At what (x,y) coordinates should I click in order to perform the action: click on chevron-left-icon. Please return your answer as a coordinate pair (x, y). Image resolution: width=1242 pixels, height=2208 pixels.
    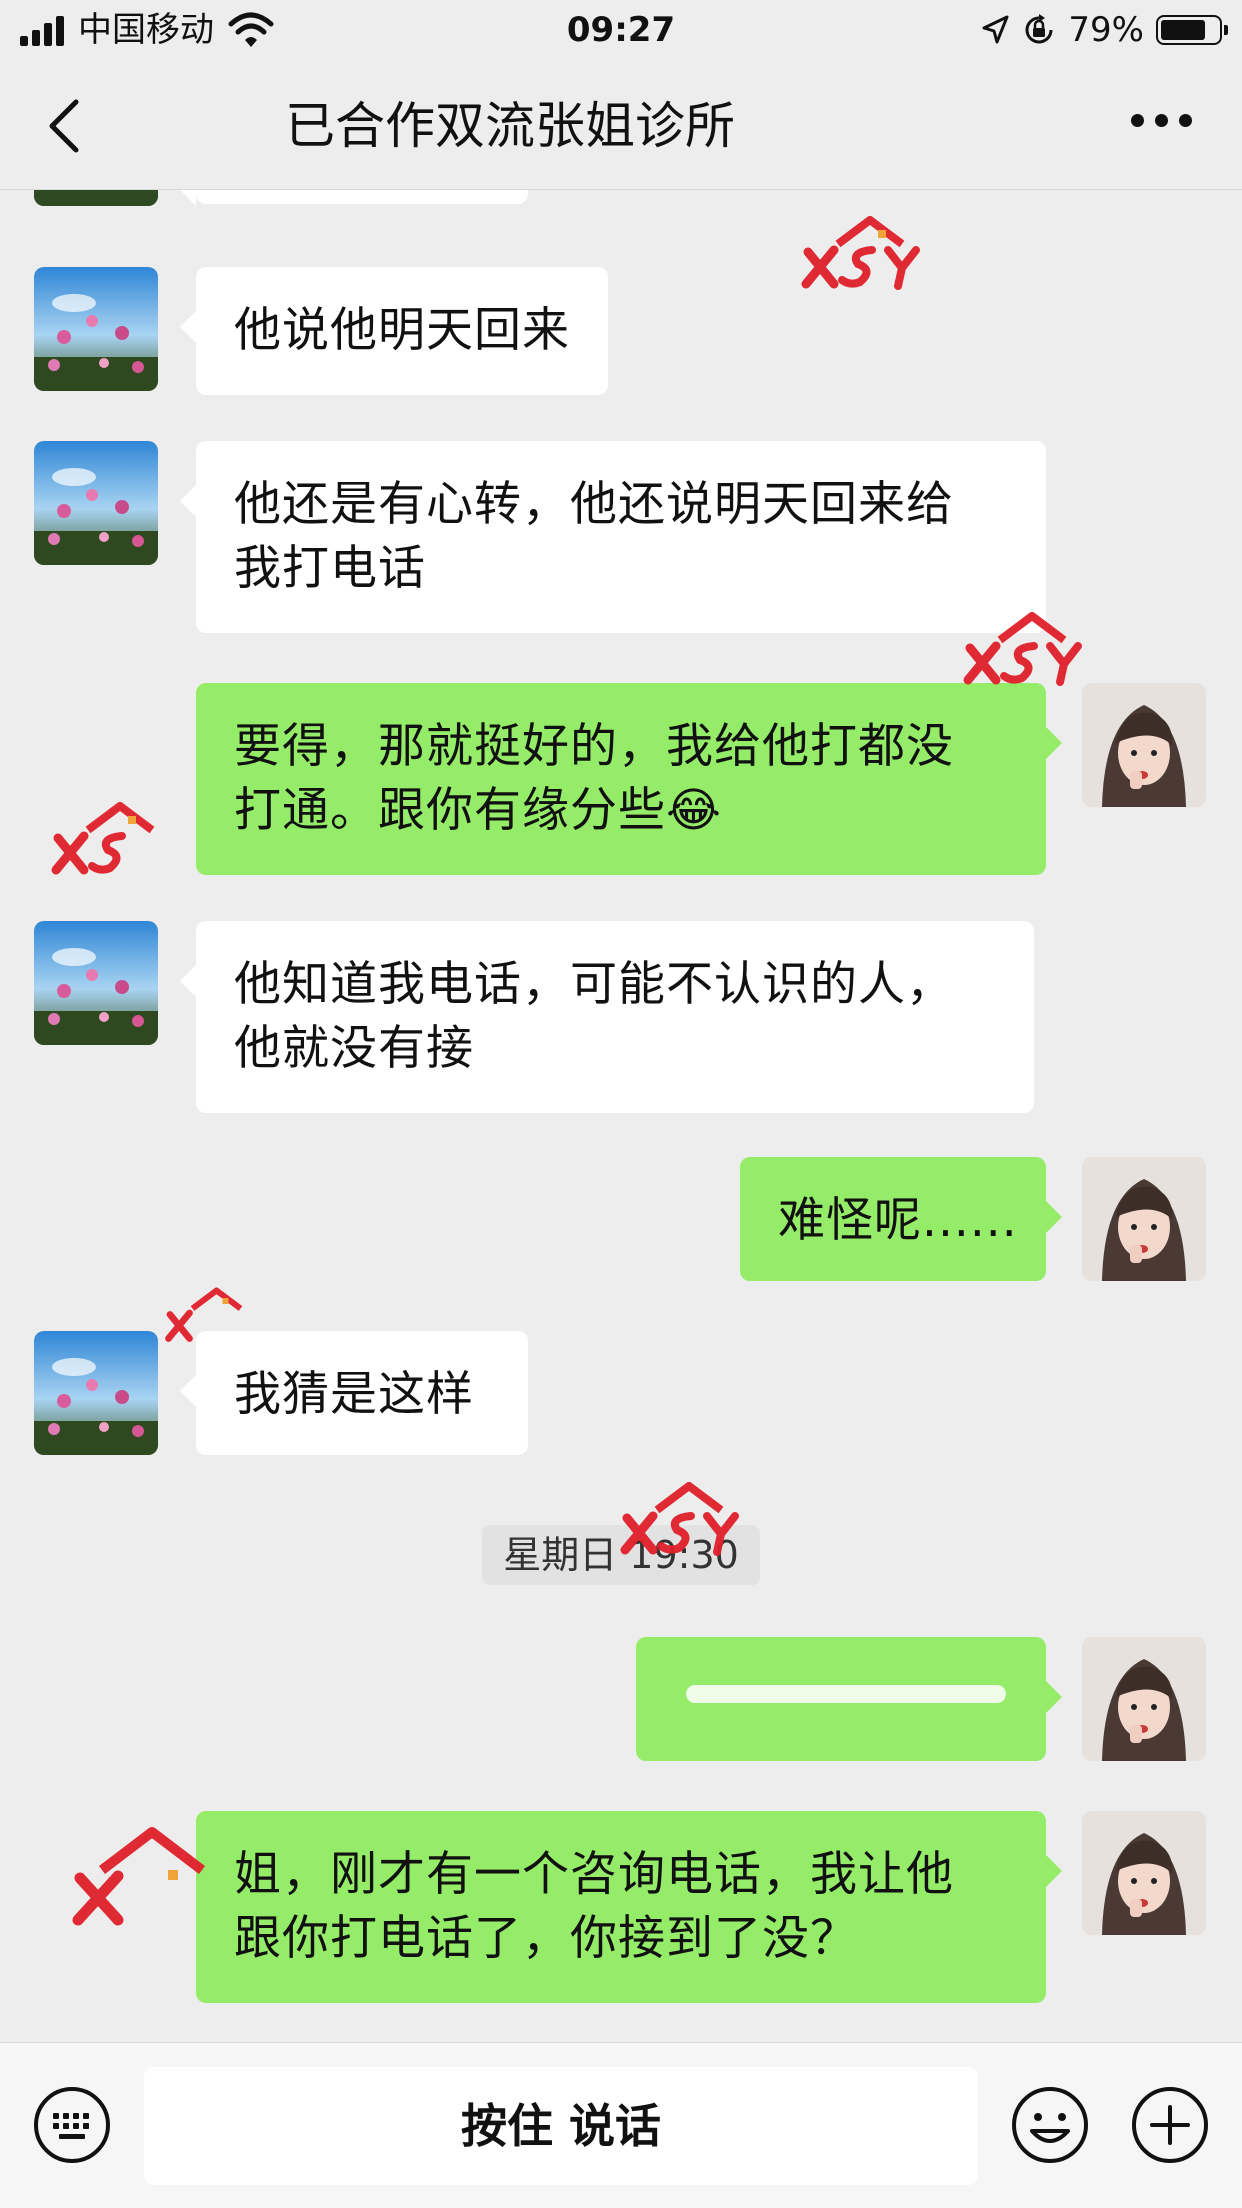
    Looking at the image, I should click on (65, 126).